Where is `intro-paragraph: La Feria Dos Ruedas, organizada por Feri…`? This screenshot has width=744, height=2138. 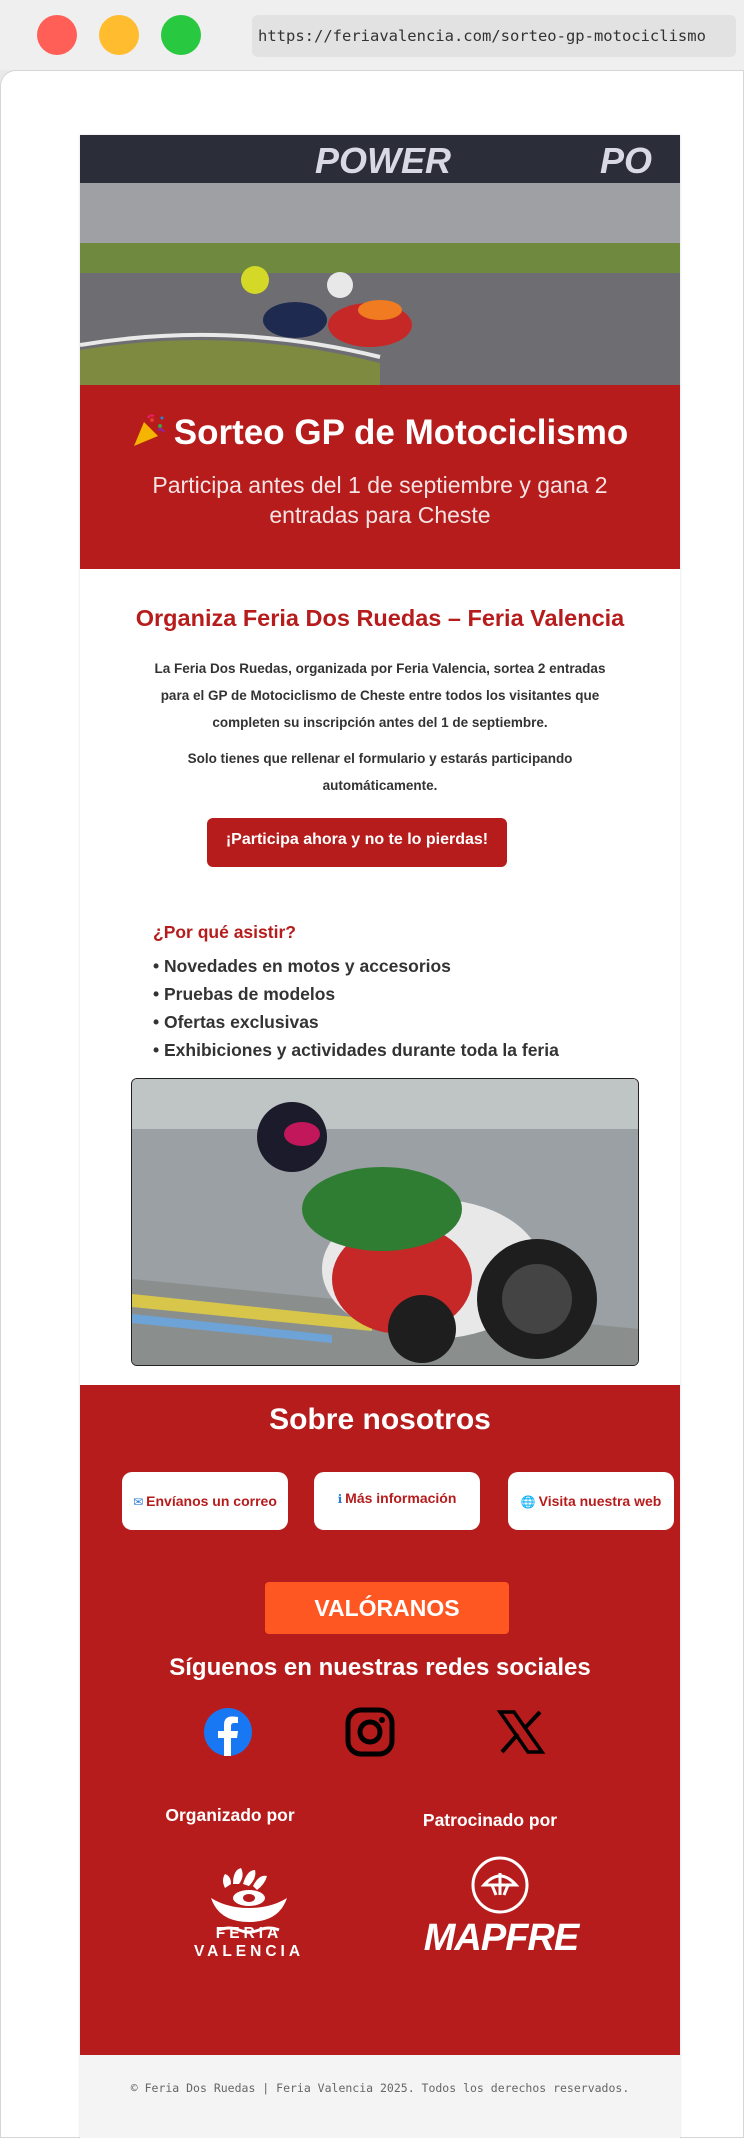 intro-paragraph: La Feria Dos Ruedas, organizada por Feri… is located at coordinates (380, 695).